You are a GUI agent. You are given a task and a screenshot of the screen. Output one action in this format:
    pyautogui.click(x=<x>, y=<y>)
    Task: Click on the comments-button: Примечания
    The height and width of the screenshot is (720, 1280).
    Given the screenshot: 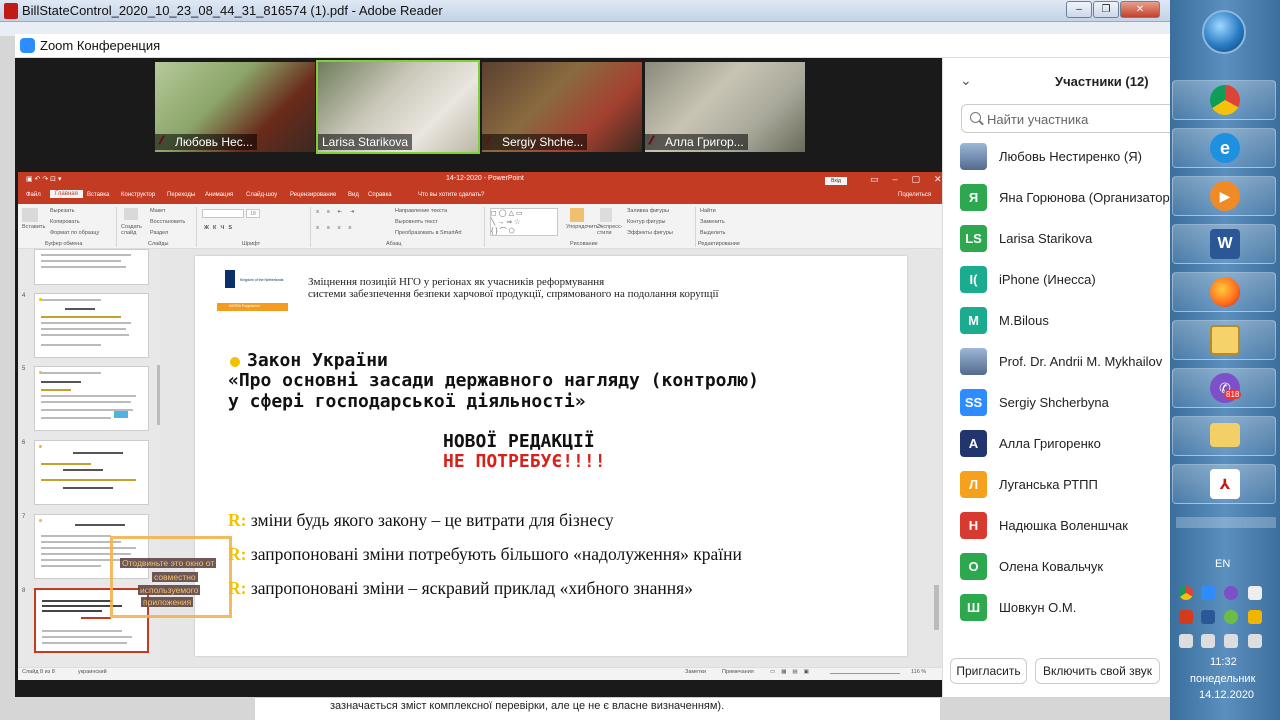 What is the action you would take?
    pyautogui.click(x=738, y=672)
    